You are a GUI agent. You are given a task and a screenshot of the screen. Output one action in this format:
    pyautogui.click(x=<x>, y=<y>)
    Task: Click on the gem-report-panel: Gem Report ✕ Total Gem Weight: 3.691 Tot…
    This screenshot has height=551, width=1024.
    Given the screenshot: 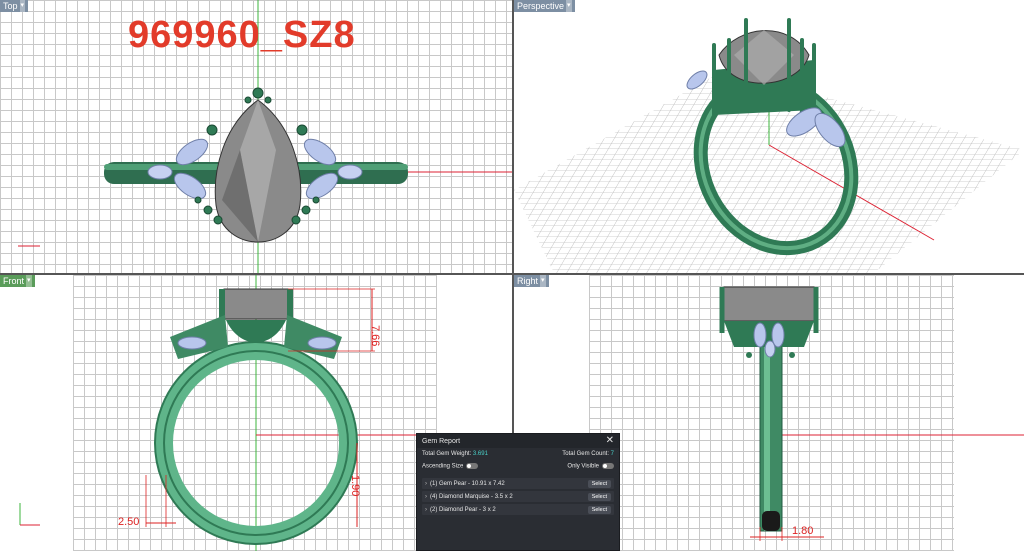 What is the action you would take?
    pyautogui.click(x=518, y=492)
    